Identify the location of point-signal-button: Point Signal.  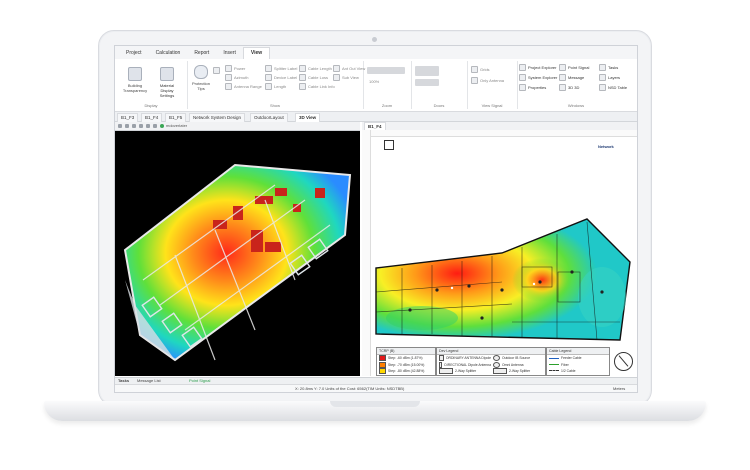
(574, 67).